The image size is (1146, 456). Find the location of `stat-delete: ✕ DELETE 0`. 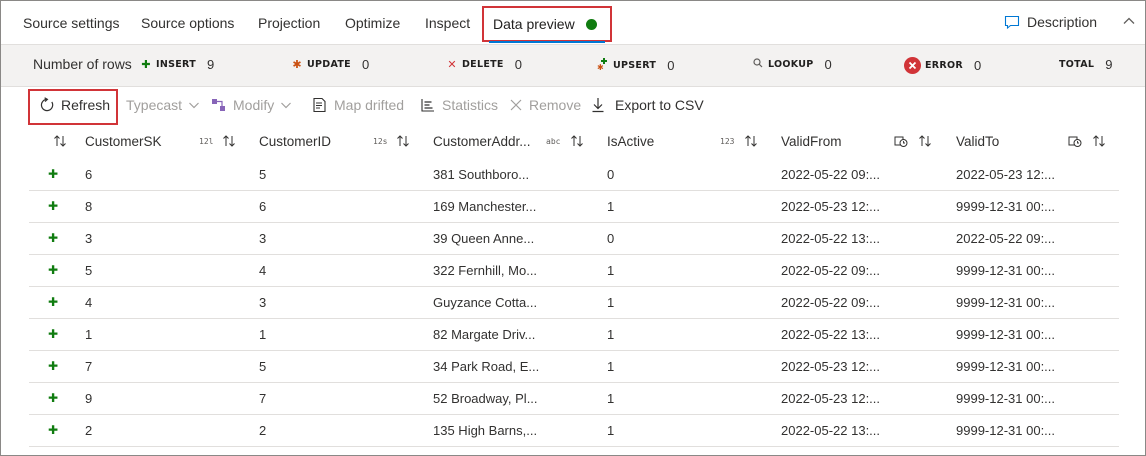

stat-delete: ✕ DELETE 0 is located at coordinates (483, 64).